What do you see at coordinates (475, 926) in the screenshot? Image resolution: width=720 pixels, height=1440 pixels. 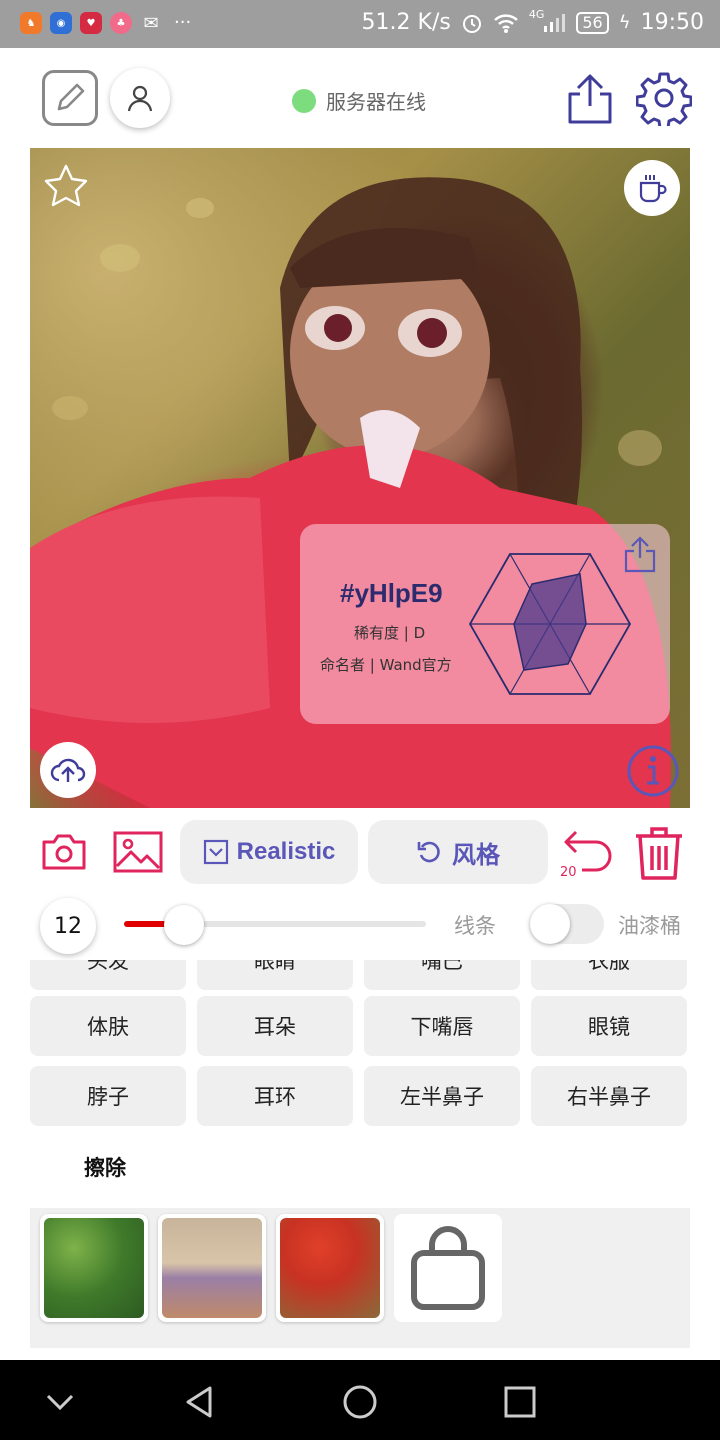 I see `line-mode-label: 线条` at bounding box center [475, 926].